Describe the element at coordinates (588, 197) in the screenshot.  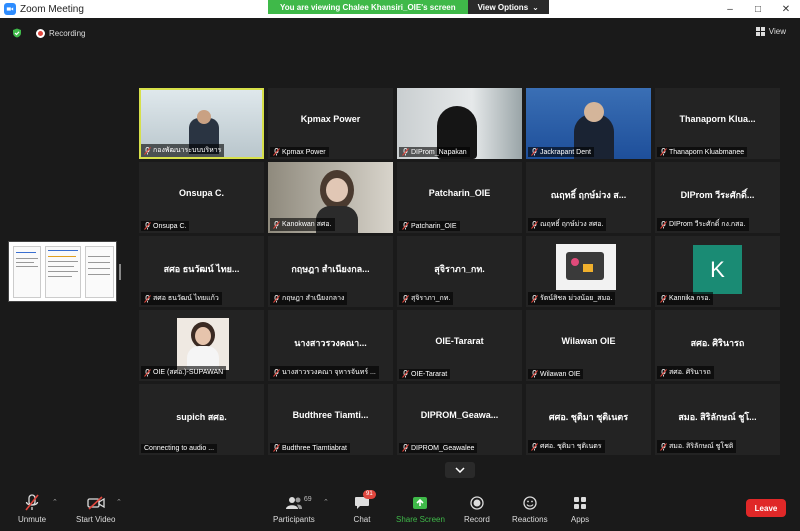
I see `participant-tile: ณฤทธิ์ ฤกษ์ม่วง ส... ณฤทธิ์ ฤกษ์ม่วง สศอ.` at that location.